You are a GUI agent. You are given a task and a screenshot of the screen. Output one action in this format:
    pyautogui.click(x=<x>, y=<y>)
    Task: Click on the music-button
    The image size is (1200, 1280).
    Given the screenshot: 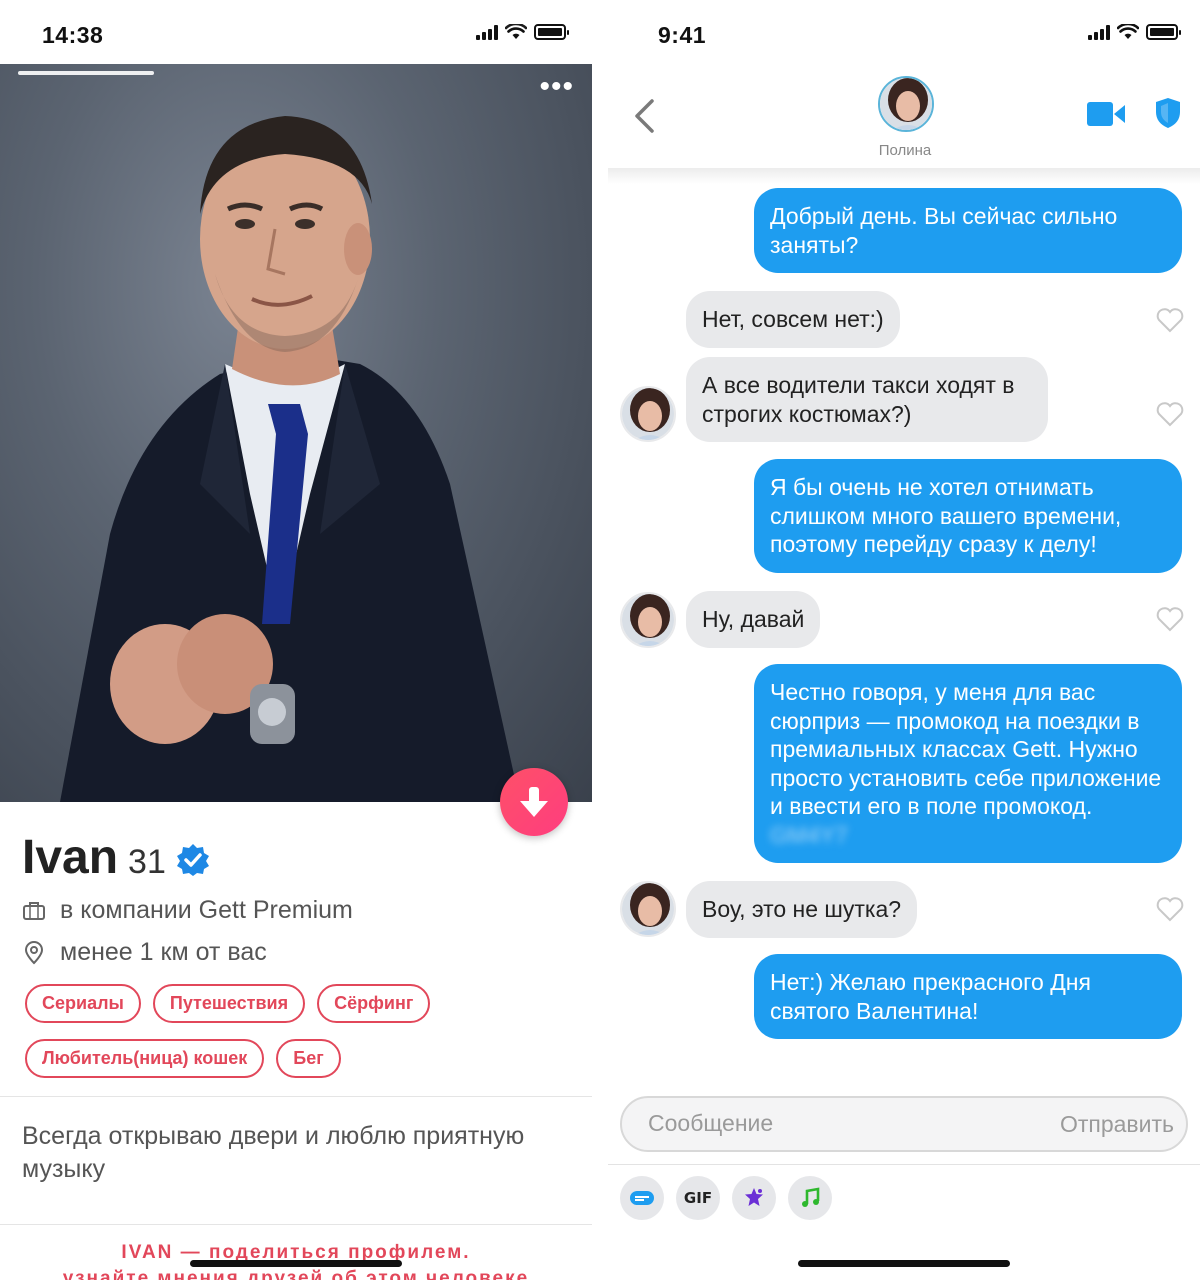 What is the action you would take?
    pyautogui.click(x=810, y=1198)
    